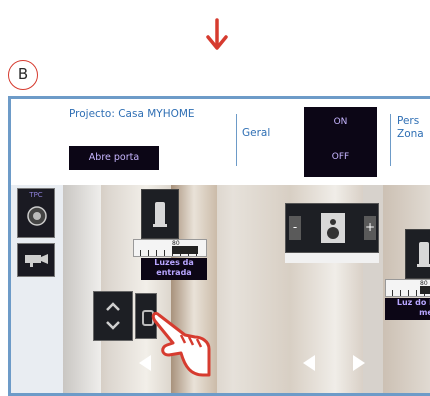  Describe the element at coordinates (36, 195) in the screenshot. I see `phone-button-label: TPC` at that location.